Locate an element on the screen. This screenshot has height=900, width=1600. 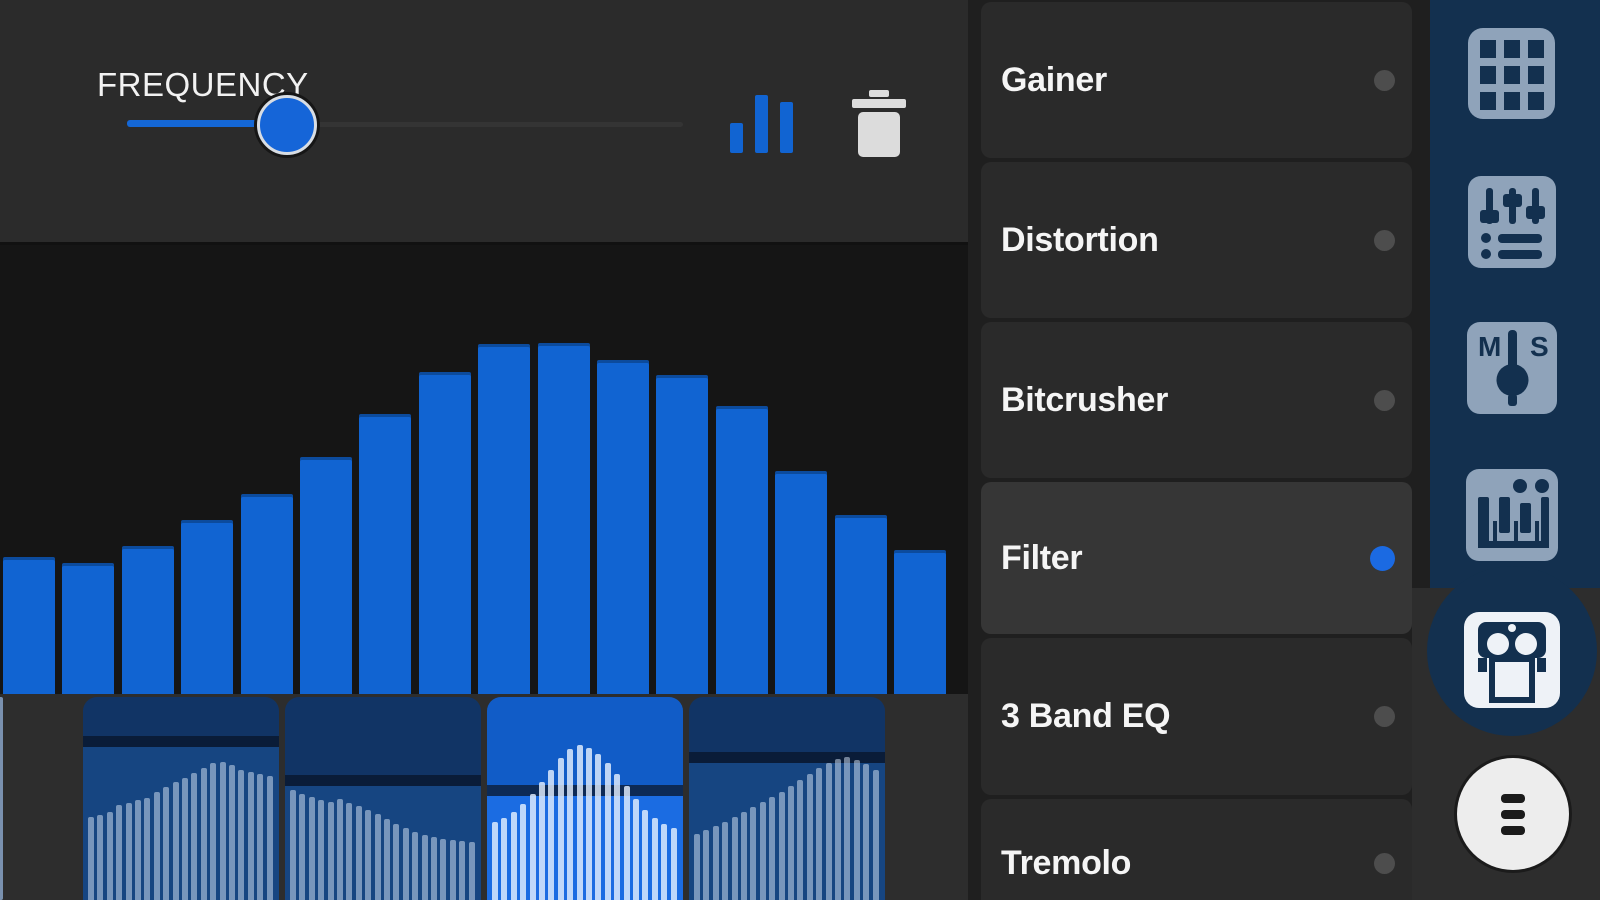
effect-row-filter: Filter is located at coordinates (1196, 558).